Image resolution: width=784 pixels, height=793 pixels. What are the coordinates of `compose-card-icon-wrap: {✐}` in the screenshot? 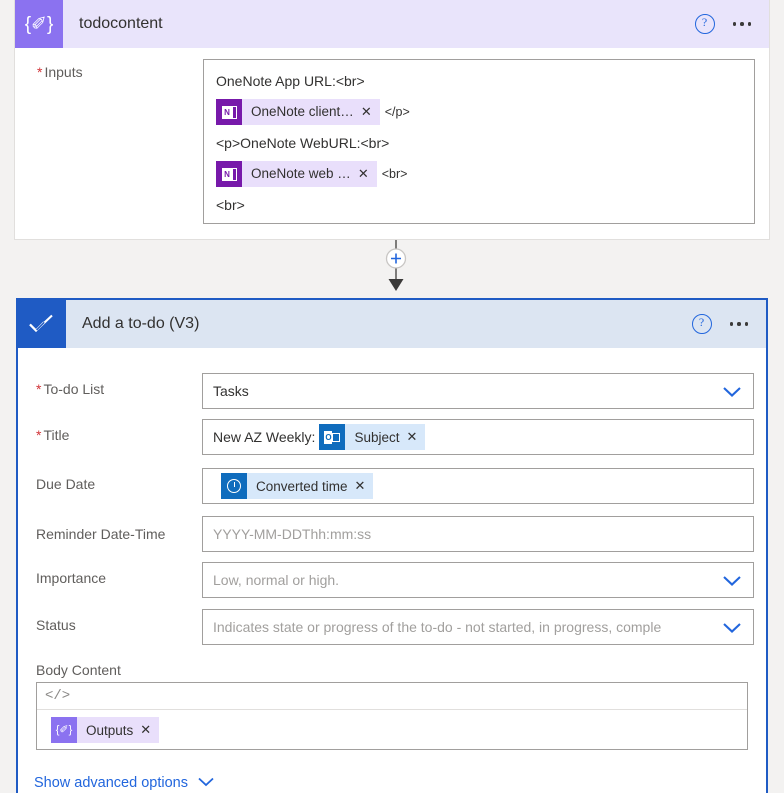 It's located at (39, 24).